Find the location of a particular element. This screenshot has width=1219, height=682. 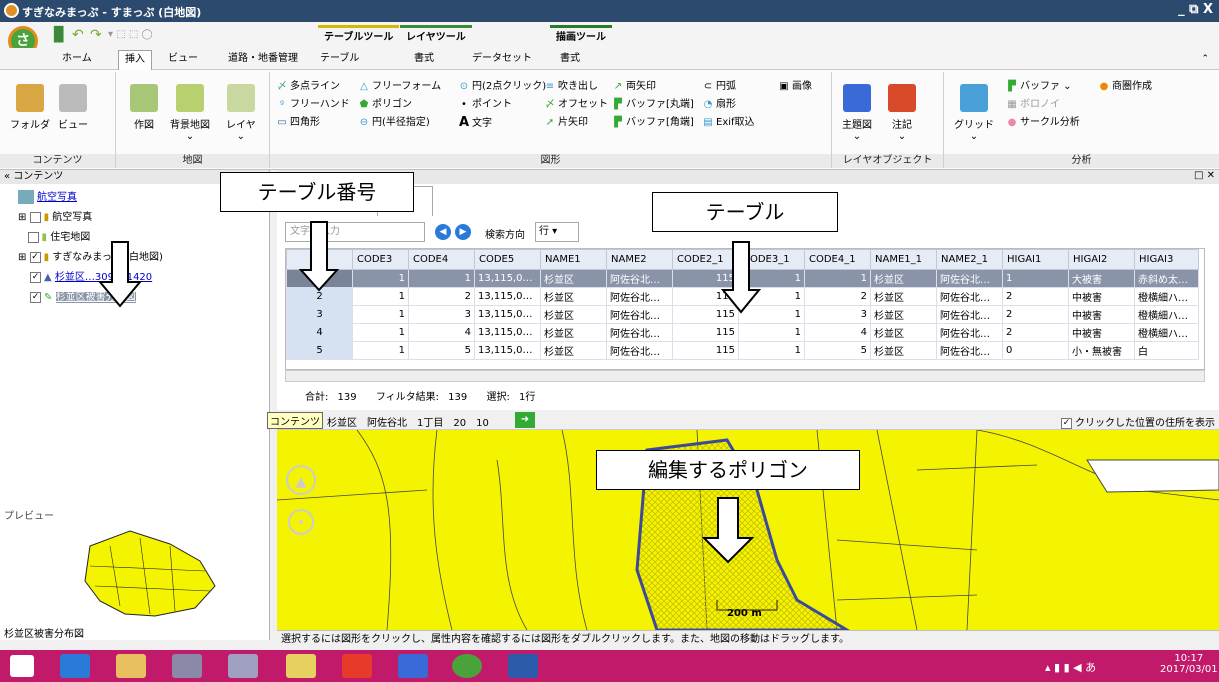

tray-icons: ▴ ▮ ▮ ◀ あ is located at coordinates (1070, 667).